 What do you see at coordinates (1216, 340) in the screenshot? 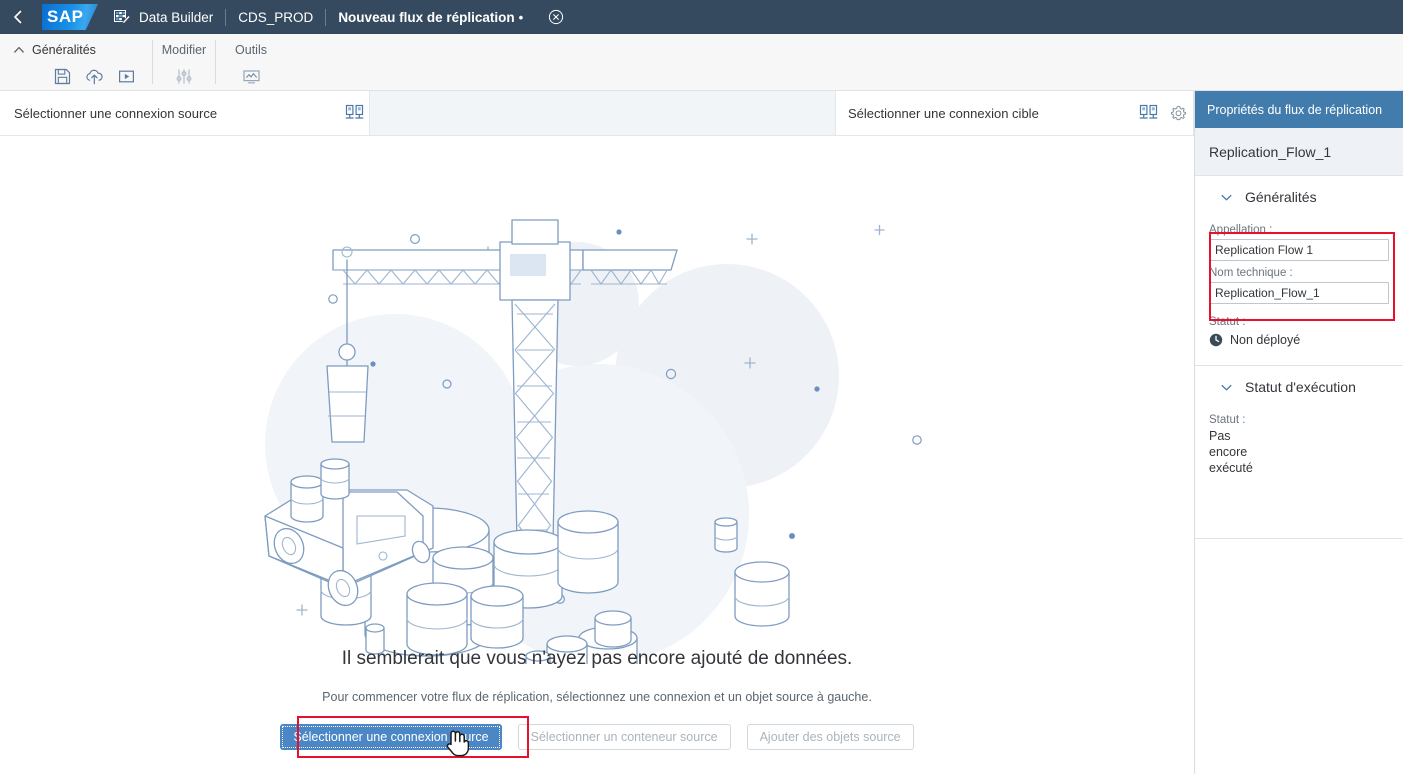
I see `clock-icon` at bounding box center [1216, 340].